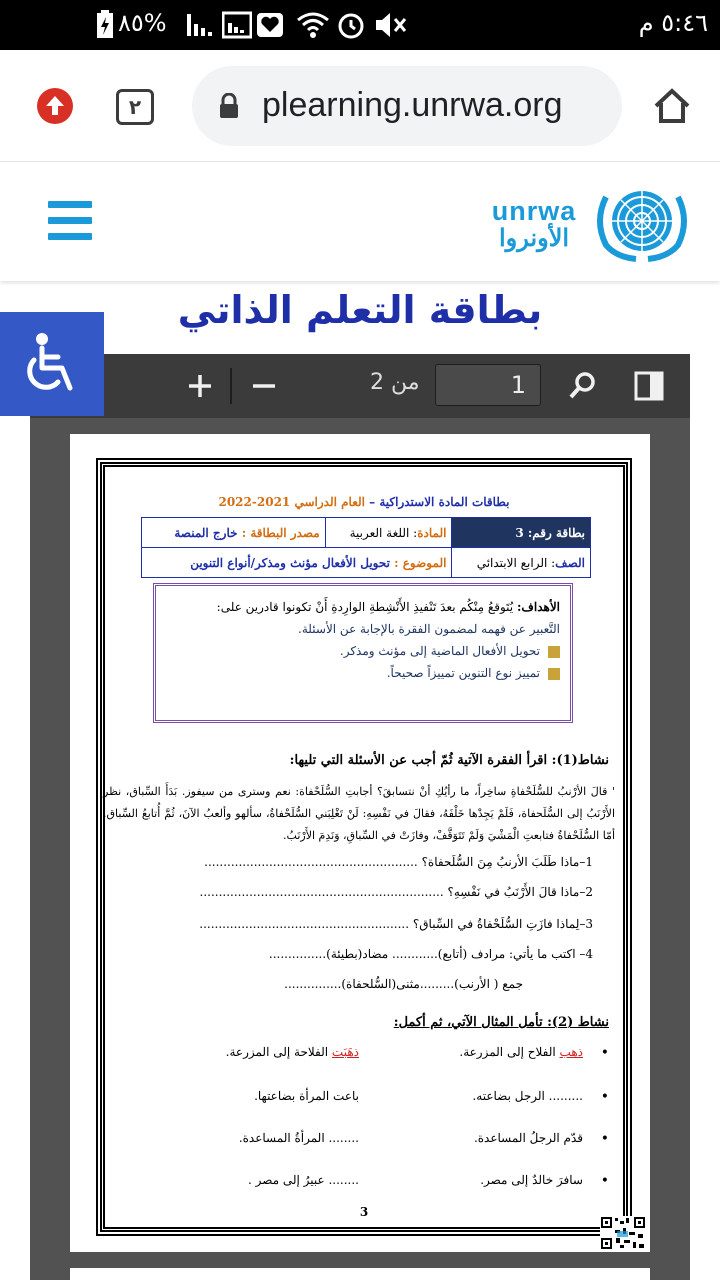 This screenshot has width=720, height=1280. Describe the element at coordinates (270, 25) in the screenshot. I see `heart-icon` at that location.